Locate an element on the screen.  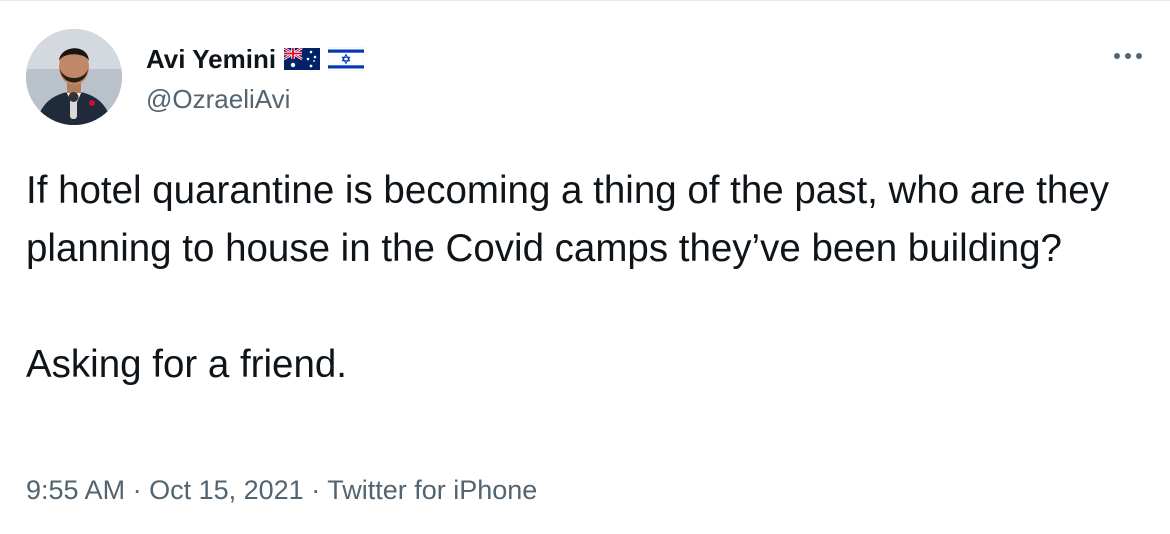
author-name-row: Avi Yemini is located at coordinates (255, 59).